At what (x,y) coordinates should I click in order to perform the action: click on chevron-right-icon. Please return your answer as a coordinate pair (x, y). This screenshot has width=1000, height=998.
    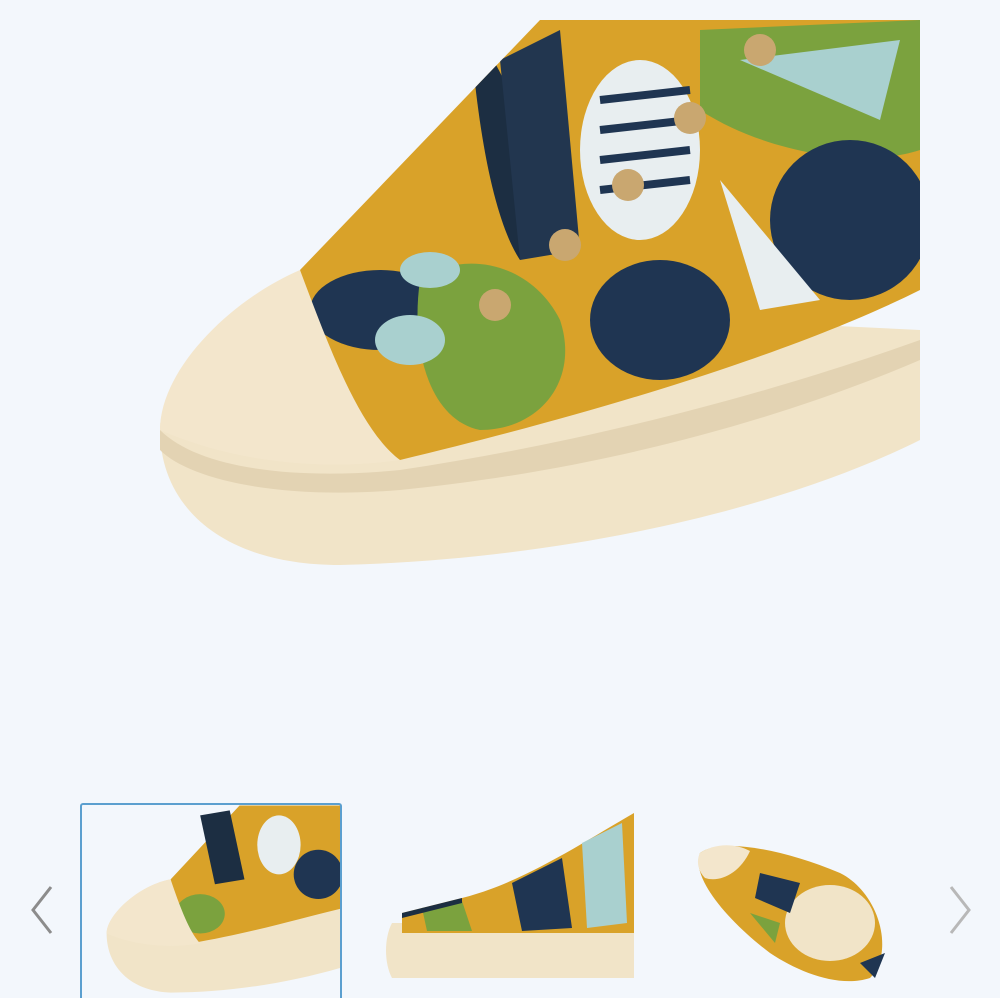
    Looking at the image, I should click on (960, 910).